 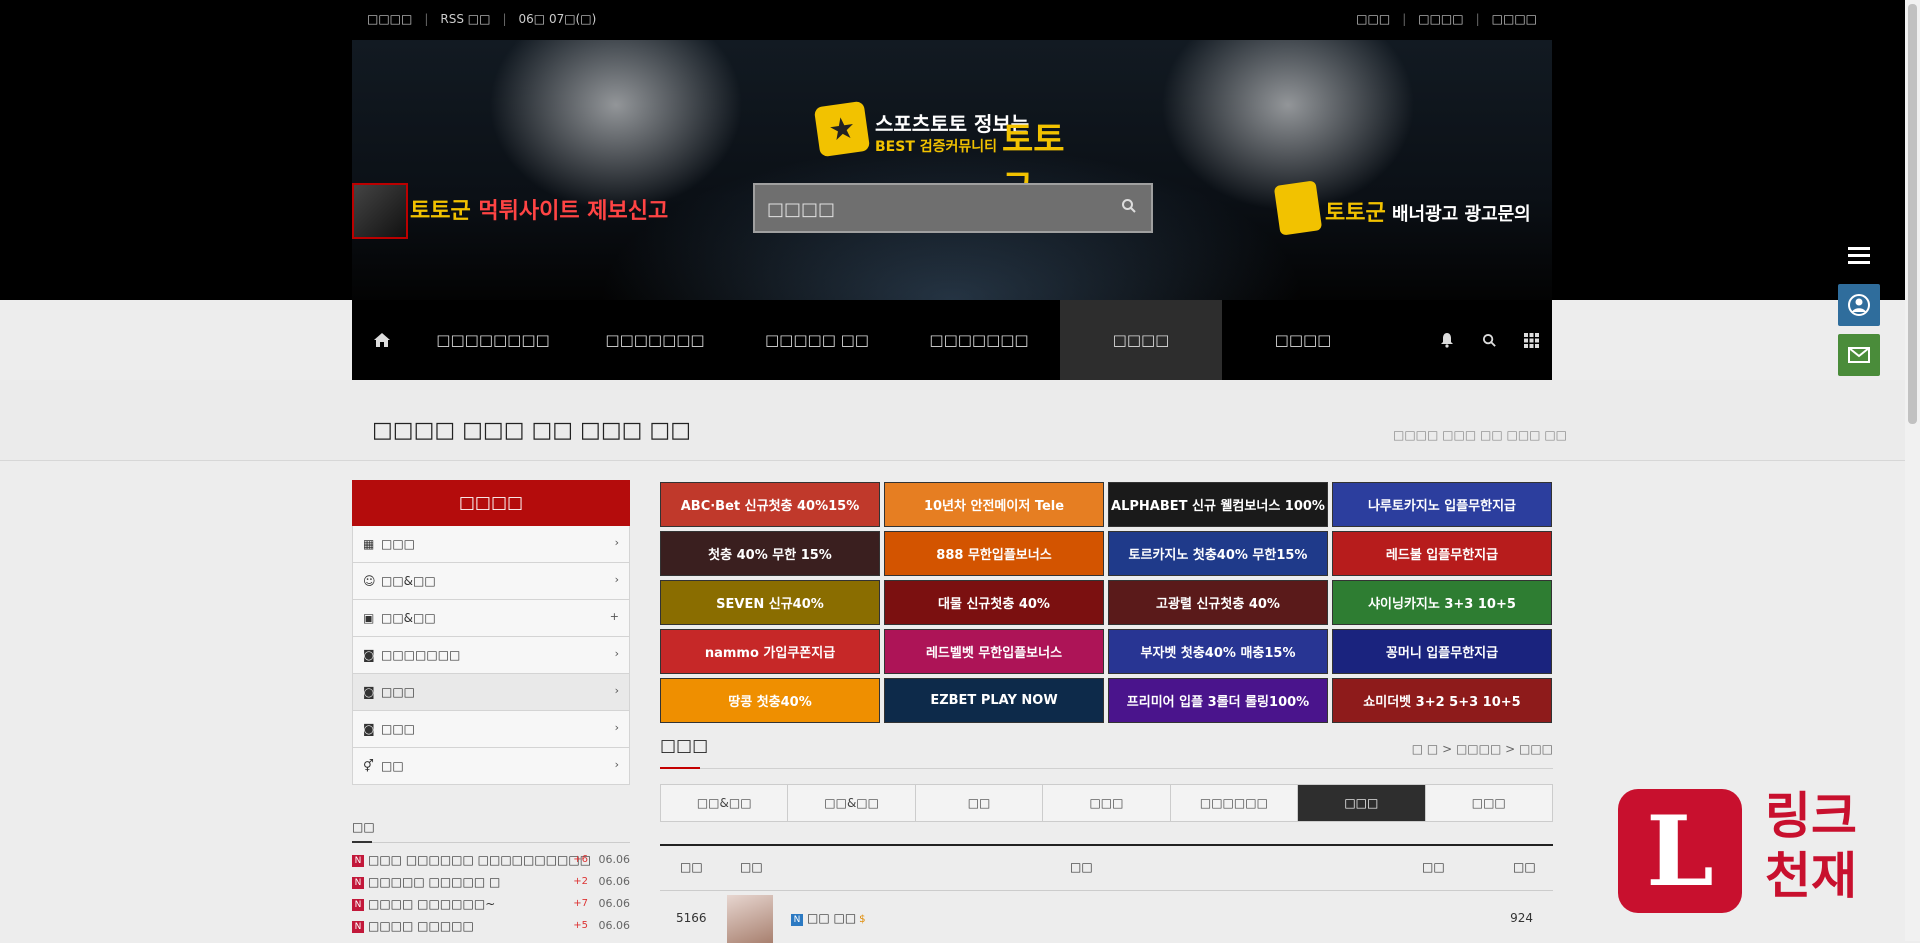 I want to click on gender-icon: ⚥, so click(x=368, y=766).